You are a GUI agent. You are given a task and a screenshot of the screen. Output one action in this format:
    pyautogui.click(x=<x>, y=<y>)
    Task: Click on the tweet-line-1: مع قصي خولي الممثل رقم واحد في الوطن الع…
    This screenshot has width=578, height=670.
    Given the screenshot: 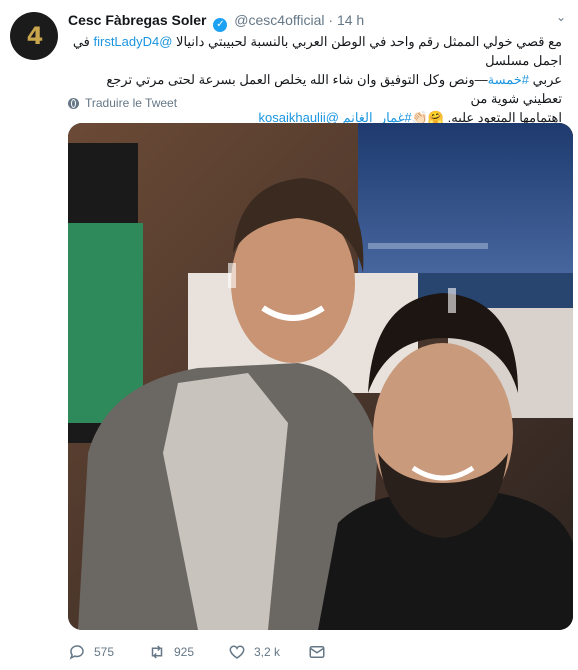 What is the action you would take?
    pyautogui.click(x=315, y=51)
    